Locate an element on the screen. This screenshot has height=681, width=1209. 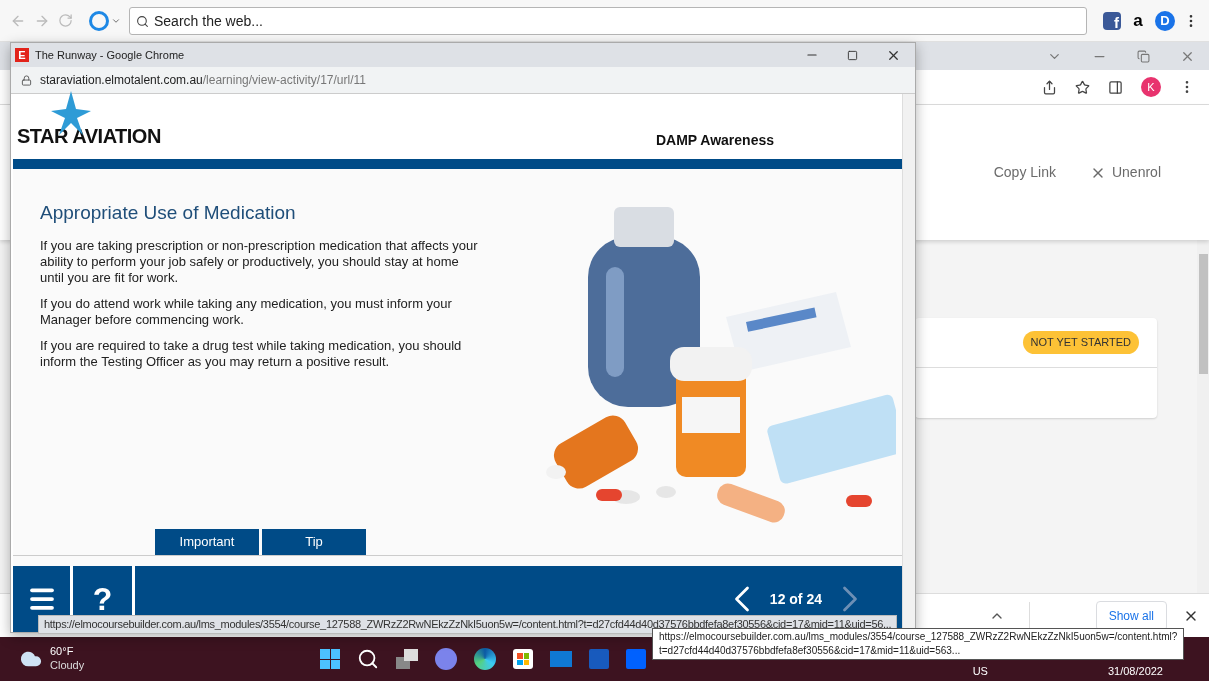
lock-icon is located at coordinates (26, 80).